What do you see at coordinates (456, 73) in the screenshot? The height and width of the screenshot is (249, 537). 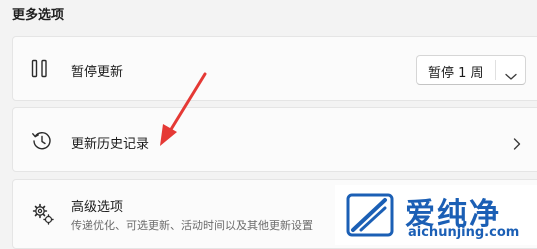 I see `pause-duration-value: 暂停 1 周` at bounding box center [456, 73].